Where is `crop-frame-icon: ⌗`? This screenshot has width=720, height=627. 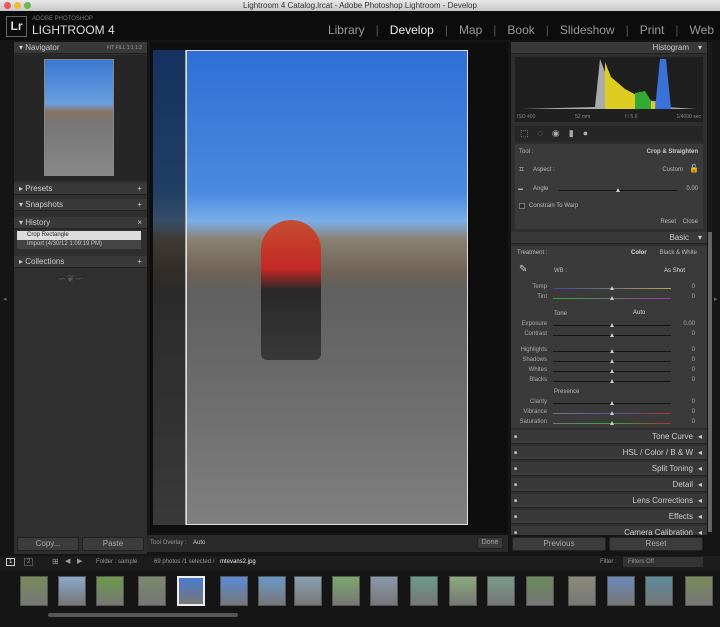
crop-frame-icon: ⌗ is located at coordinates (521, 169).